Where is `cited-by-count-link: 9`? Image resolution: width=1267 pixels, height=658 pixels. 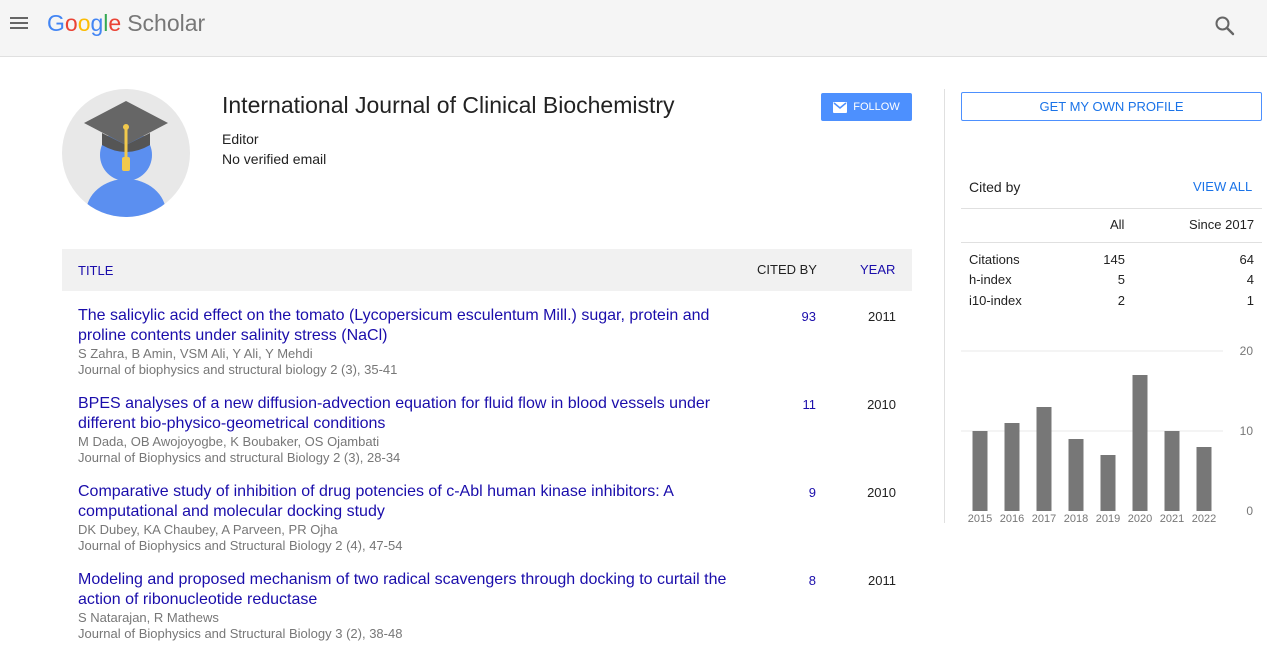
cited-by-count-link: 9 is located at coordinates (812, 492).